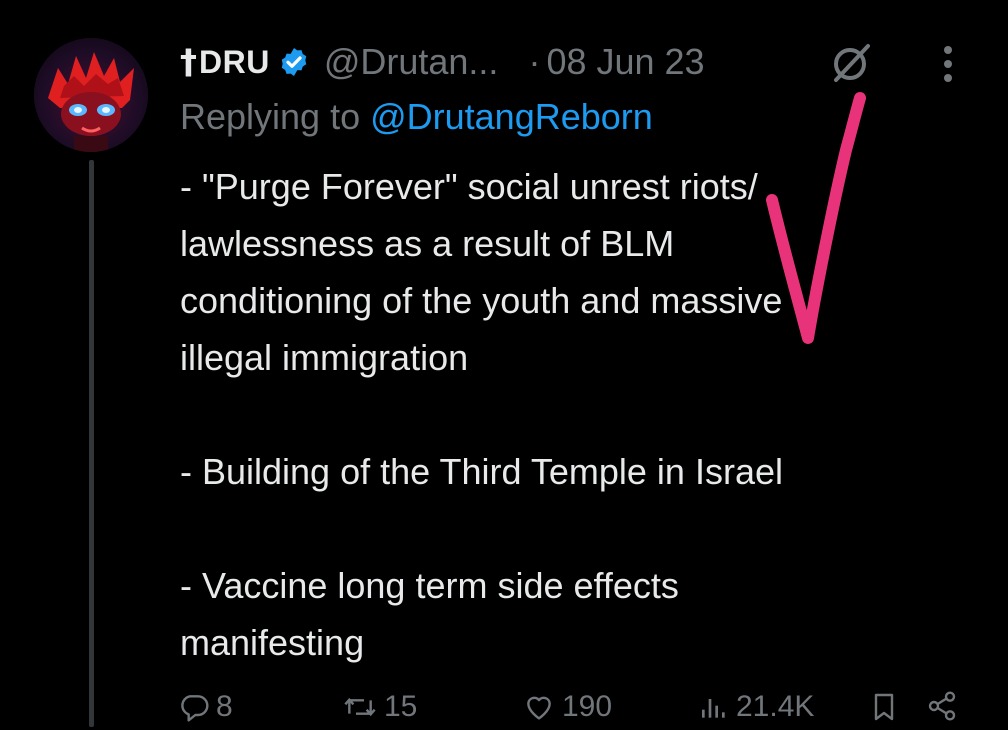 This screenshot has height=730, width=1008. Describe the element at coordinates (851, 63) in the screenshot. I see `grok-icon` at that location.